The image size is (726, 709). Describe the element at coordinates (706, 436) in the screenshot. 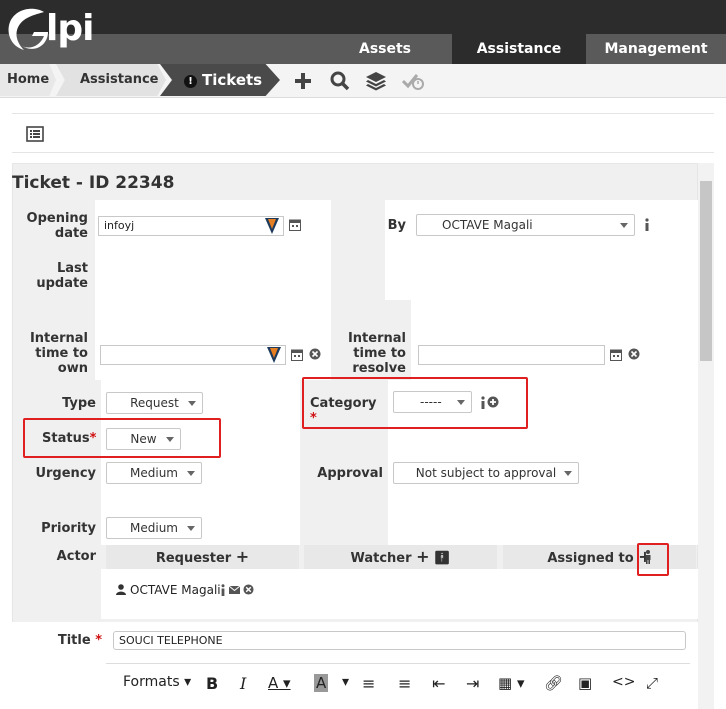

I see `scrollbar` at that location.